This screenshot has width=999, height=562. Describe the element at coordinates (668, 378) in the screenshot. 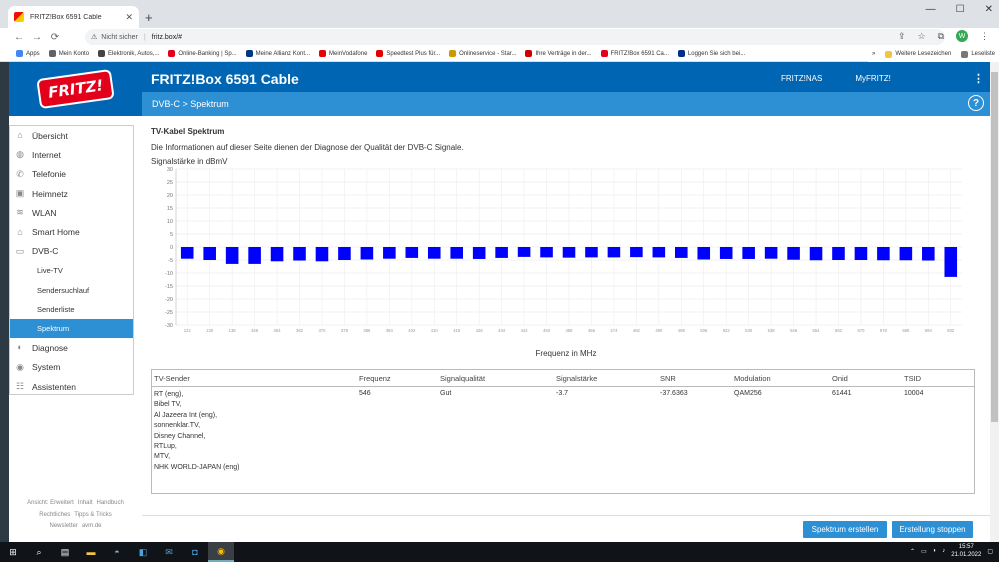

I see `col-header-snr: SNR` at that location.